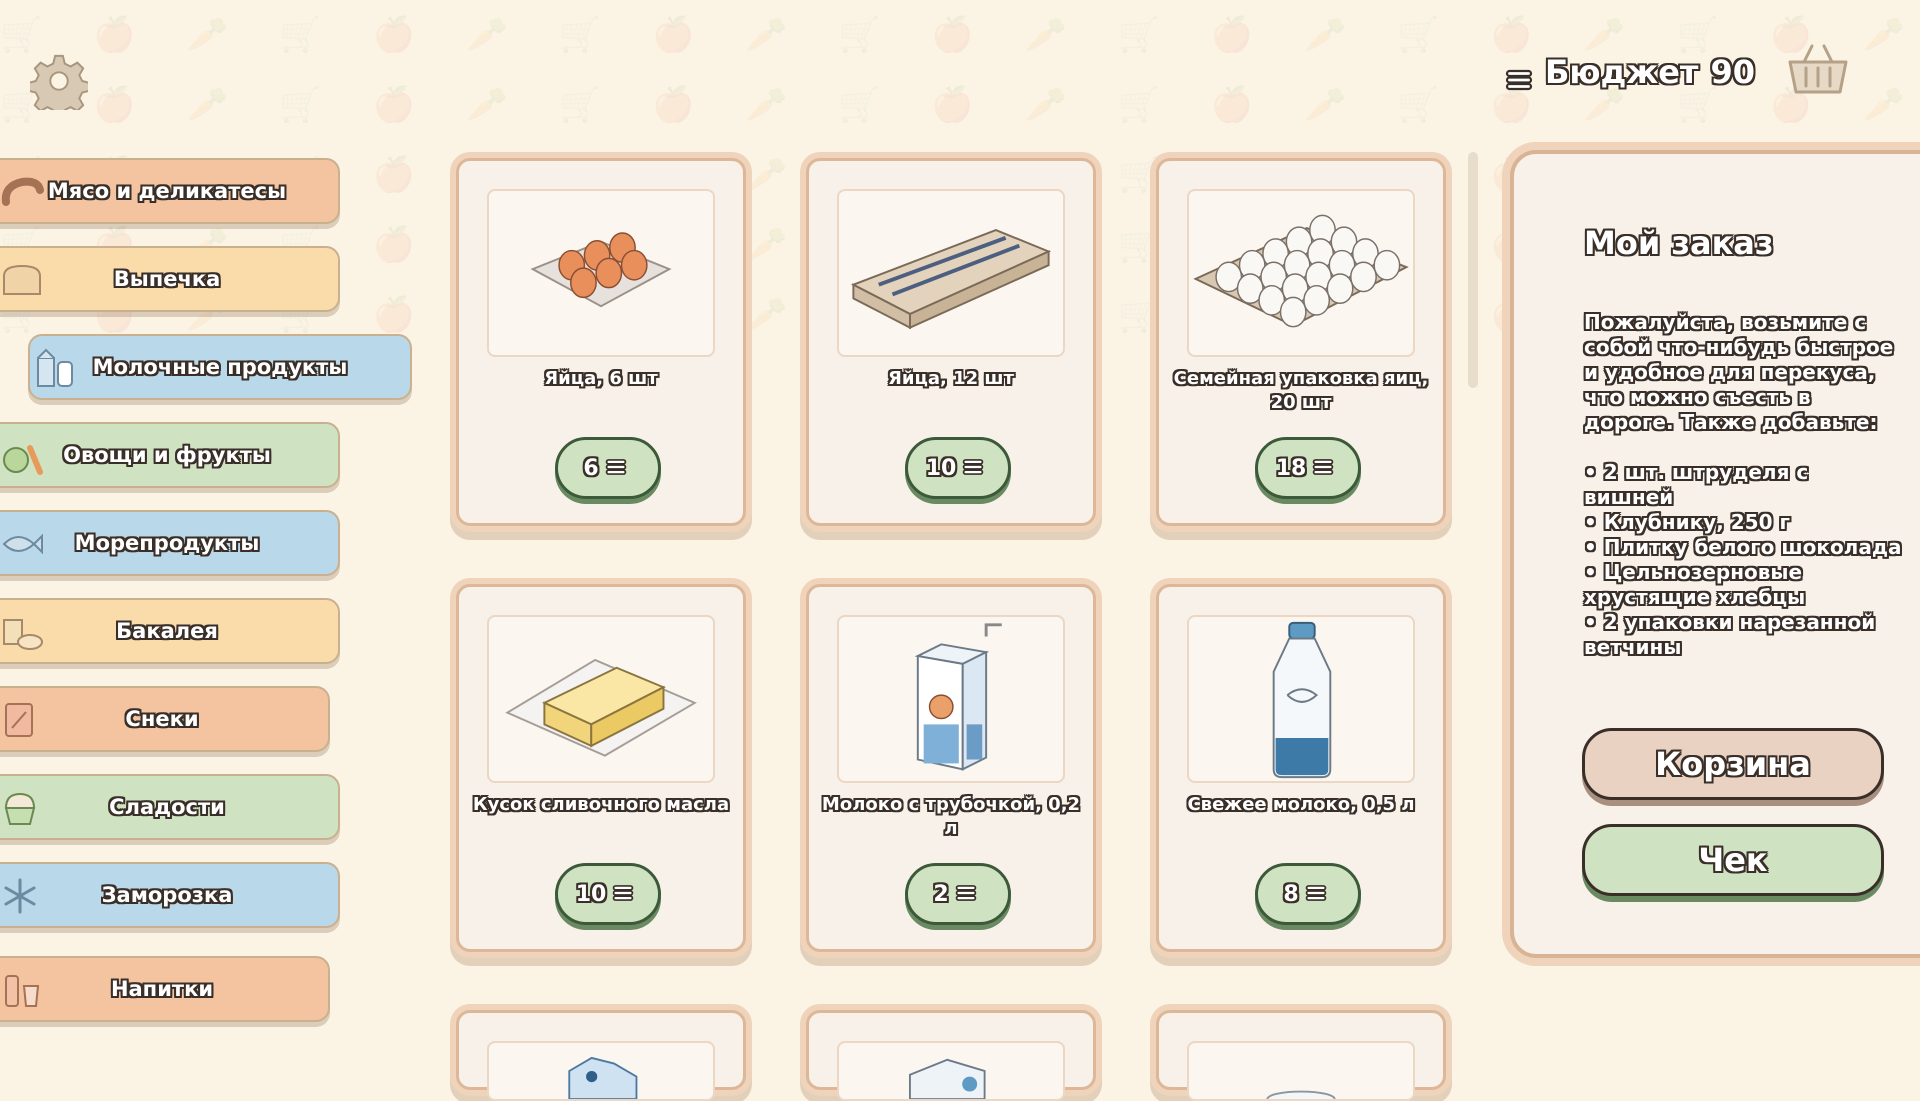 Image resolution: width=1920 pixels, height=1101 pixels. I want to click on product-card: Молоко с трубочкой, 0,2 л 2, so click(951, 768).